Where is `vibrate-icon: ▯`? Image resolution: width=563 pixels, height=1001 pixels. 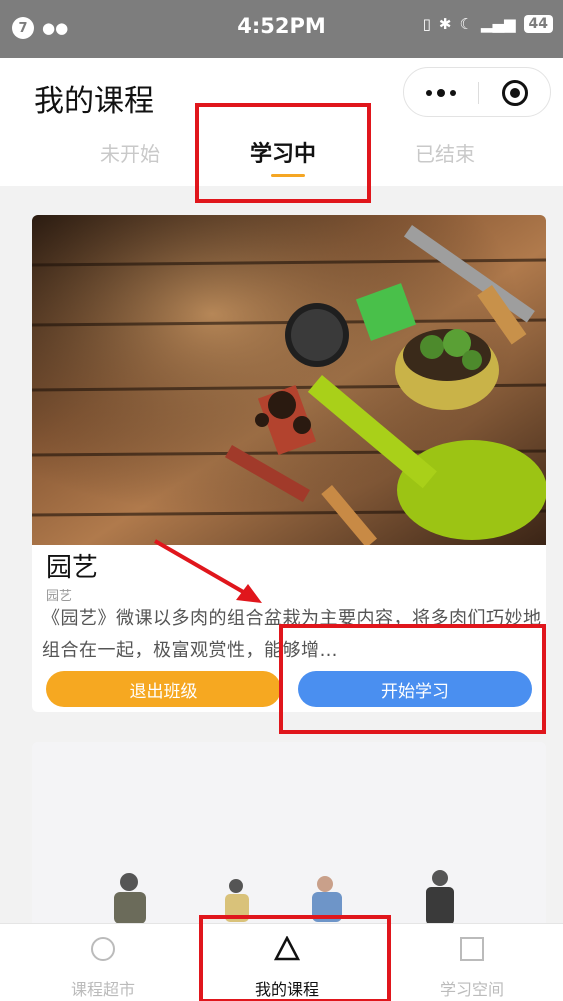
vibrate-icon: ▯ is located at coordinates (426, 24).